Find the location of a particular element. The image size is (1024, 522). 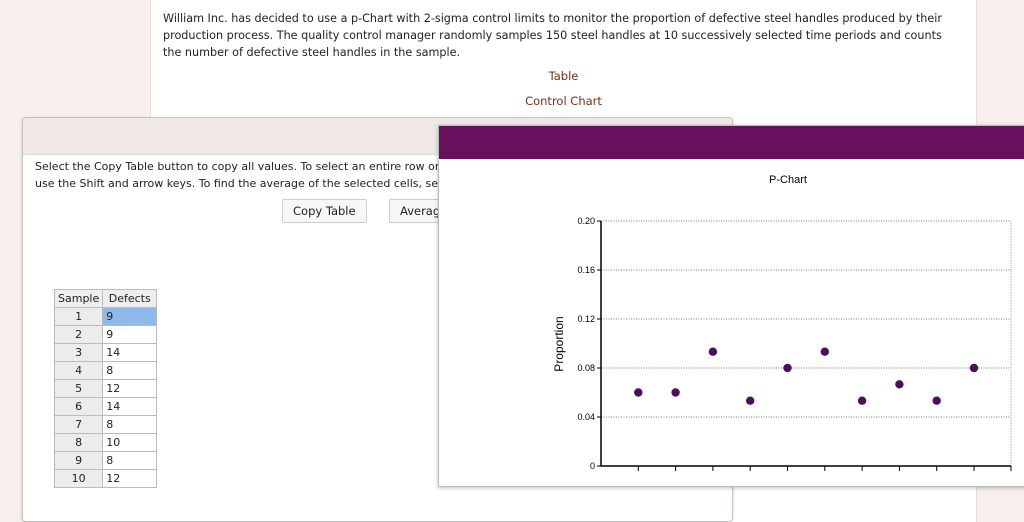

sample-cell: 7 is located at coordinates (78, 424).